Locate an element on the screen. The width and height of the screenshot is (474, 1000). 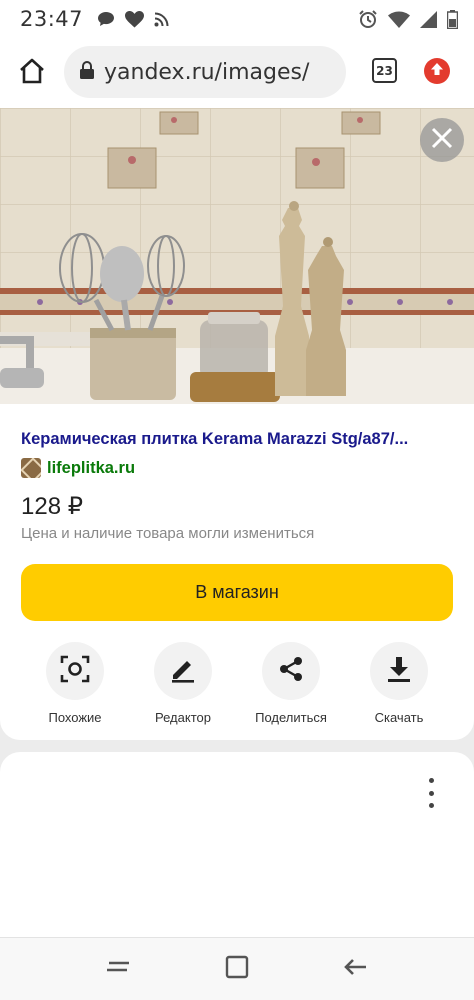
share-button-circle is located at coordinates (291, 671).